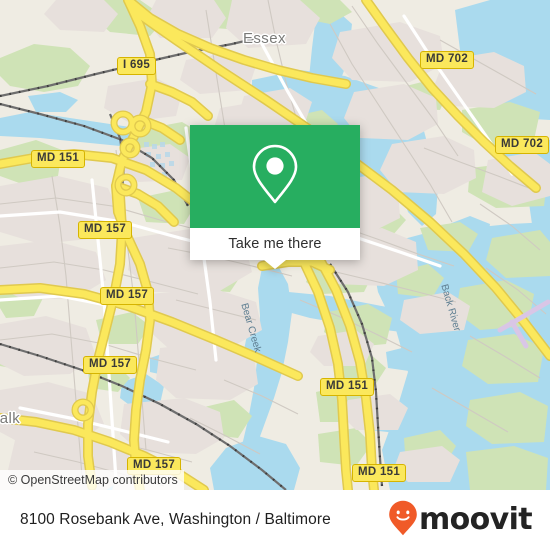 This screenshot has width=550, height=550. What do you see at coordinates (275, 264) in the screenshot?
I see `popup-tail` at bounding box center [275, 264].